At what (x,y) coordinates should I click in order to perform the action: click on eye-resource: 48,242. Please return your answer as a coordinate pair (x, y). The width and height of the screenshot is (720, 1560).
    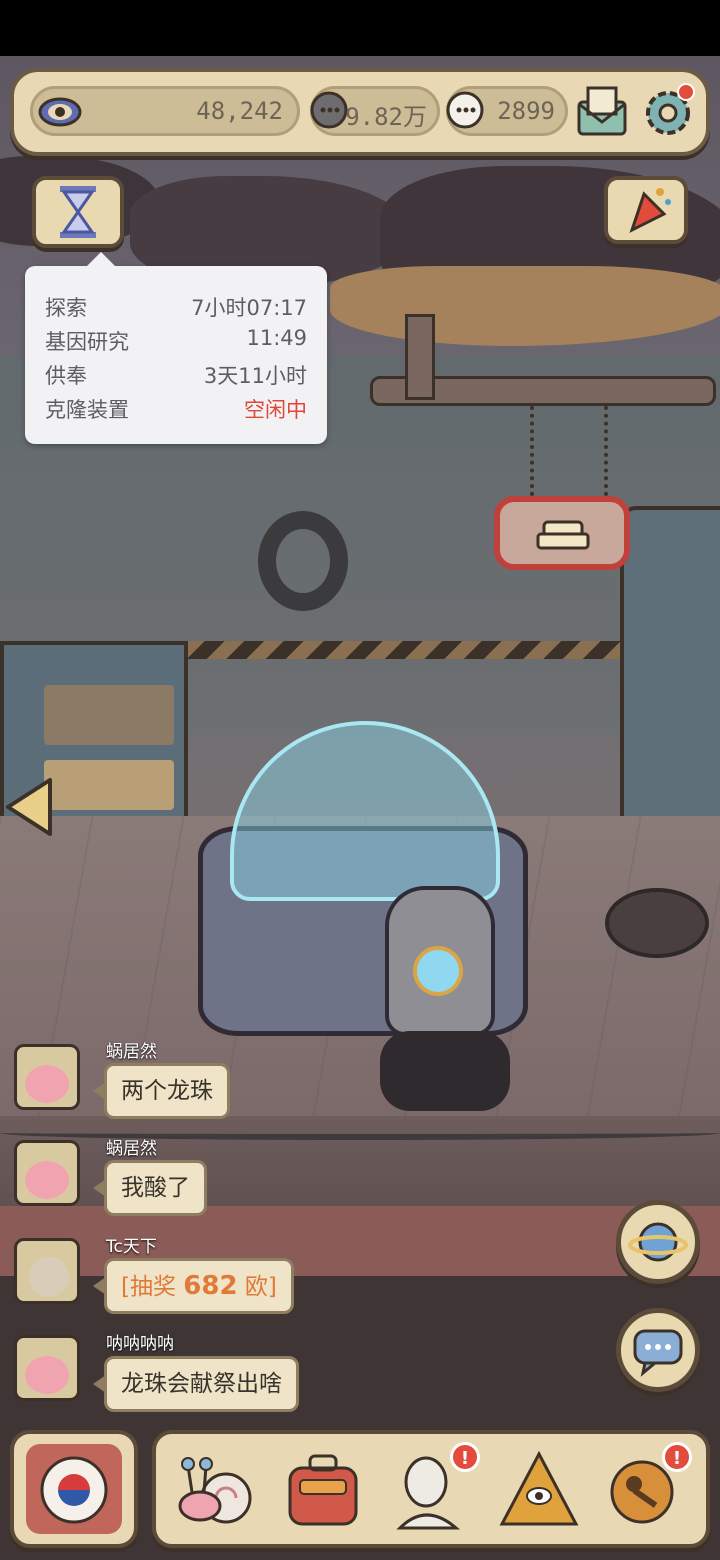
    Looking at the image, I should click on (165, 111).